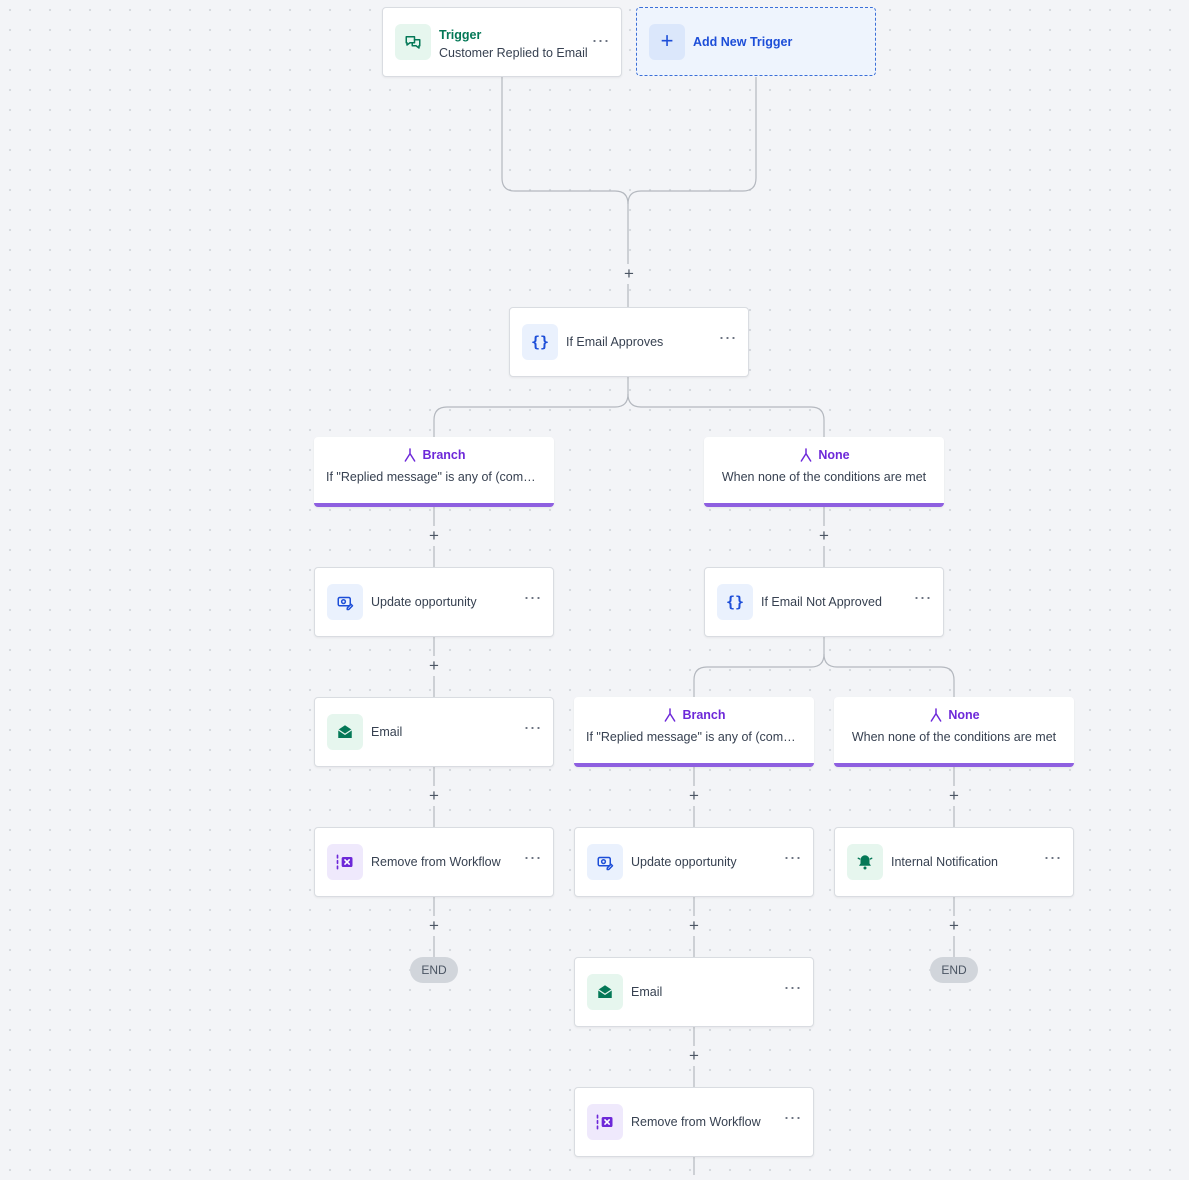 The image size is (1189, 1180). I want to click on condition-node-if-email-not-approved: {} If Email Not Approved ⋯, so click(824, 602).